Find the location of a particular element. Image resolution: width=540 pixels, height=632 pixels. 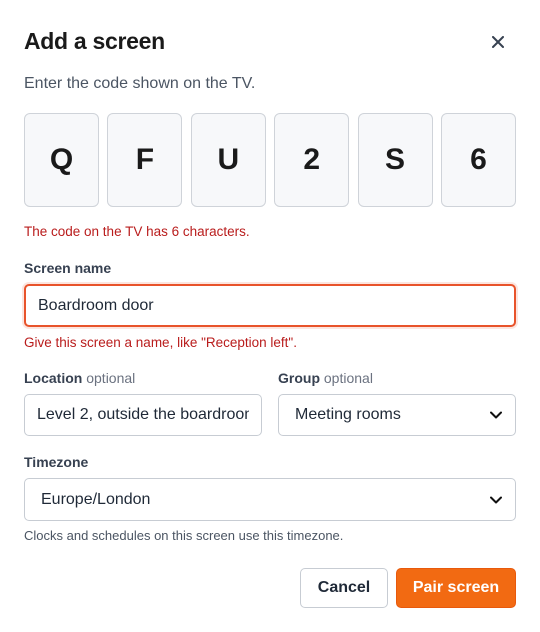

code-char-6: 6 is located at coordinates (478, 160).